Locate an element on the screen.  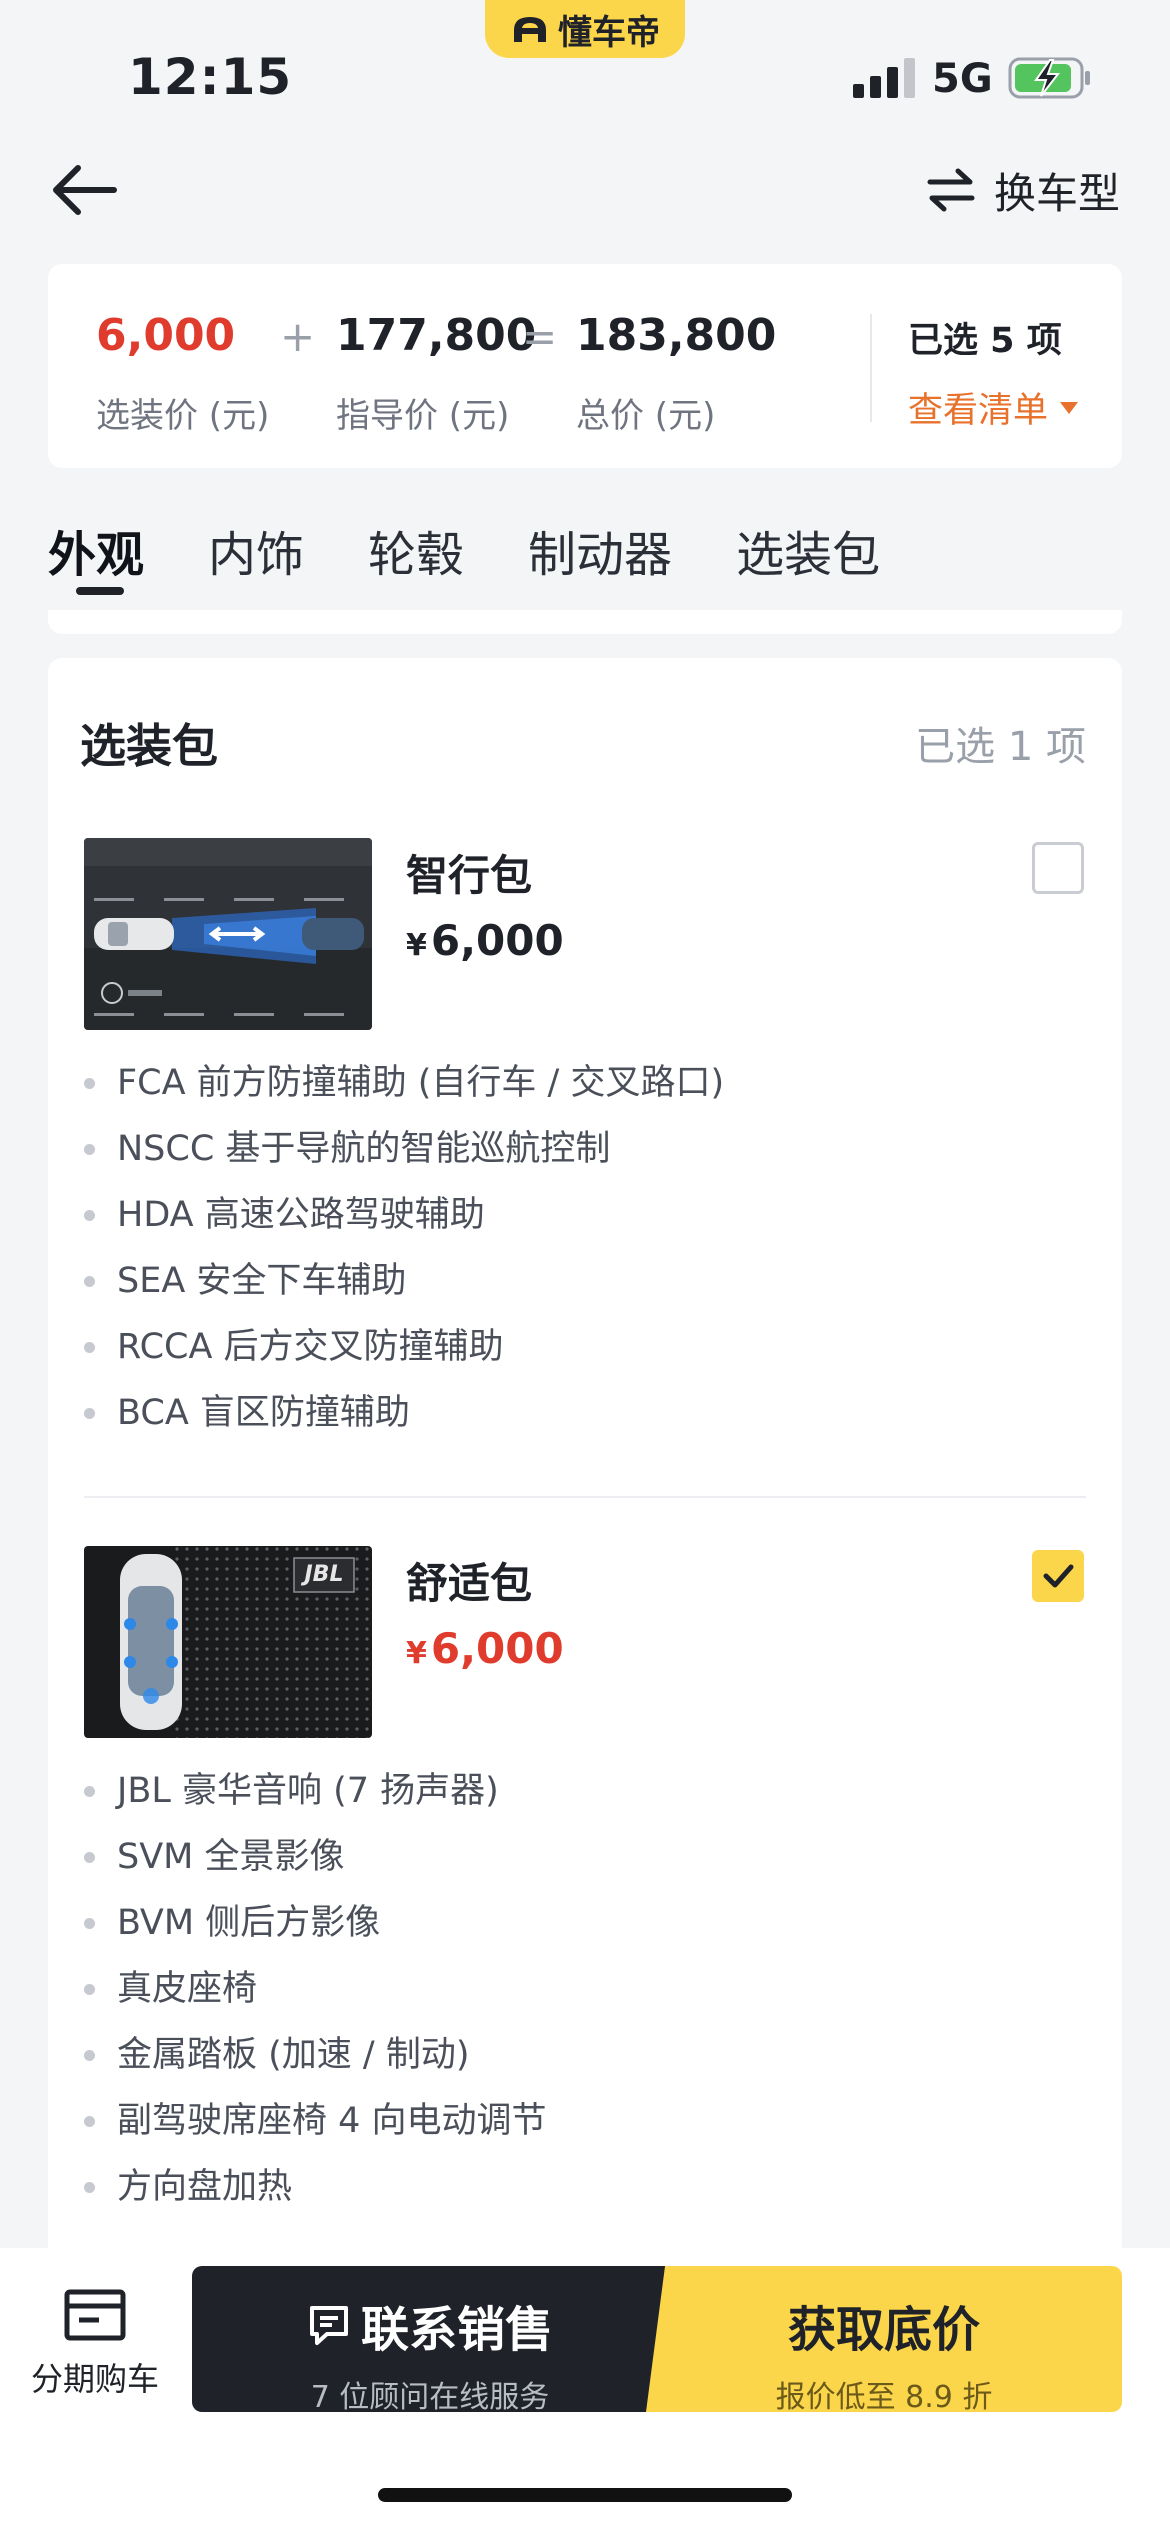
msrp-block: 177,800 指导价 (元) is located at coordinates (436, 373).